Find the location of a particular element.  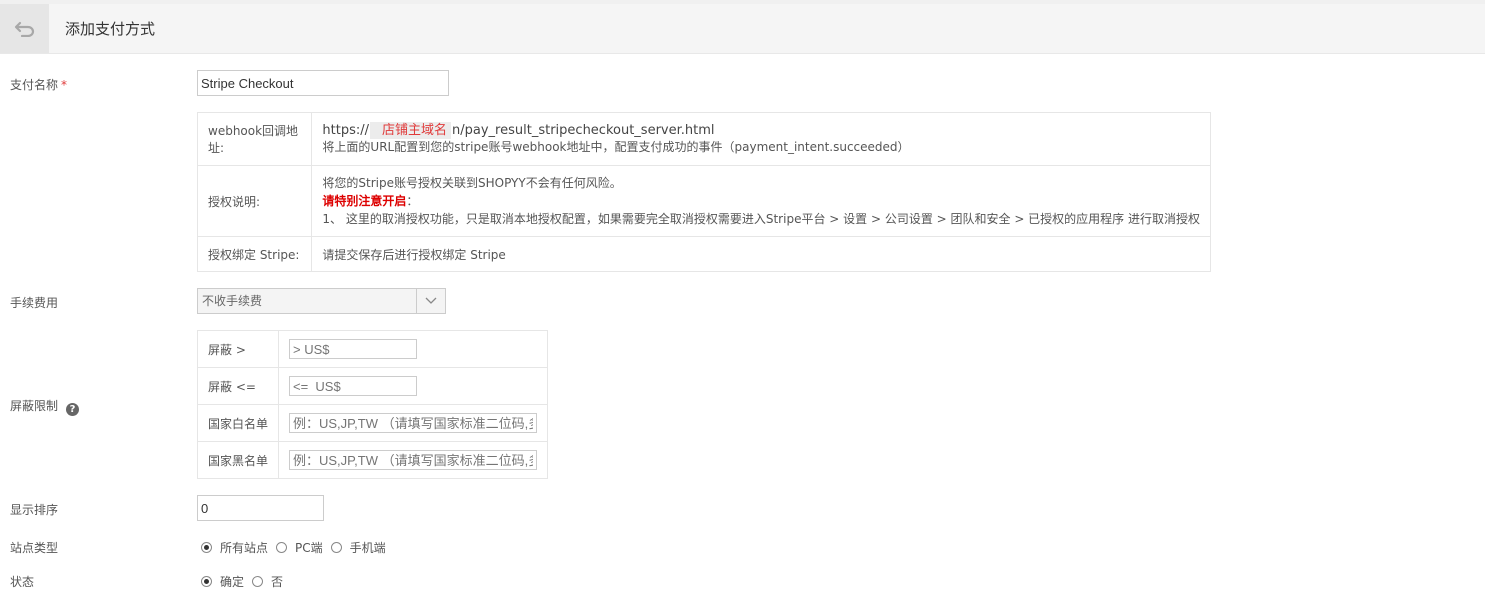

whitelist-row: 国家白名单 is located at coordinates (372, 423).